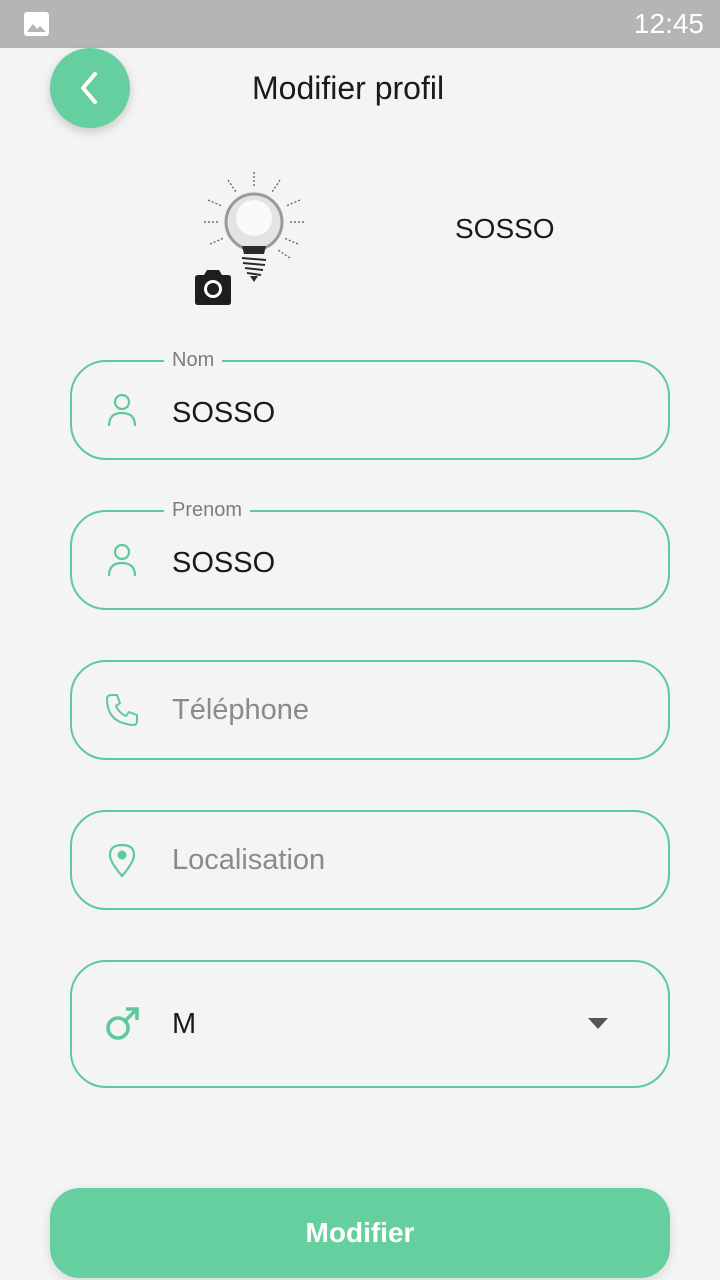 This screenshot has width=720, height=1280. I want to click on dropdown-arrow-icon, so click(598, 1024).